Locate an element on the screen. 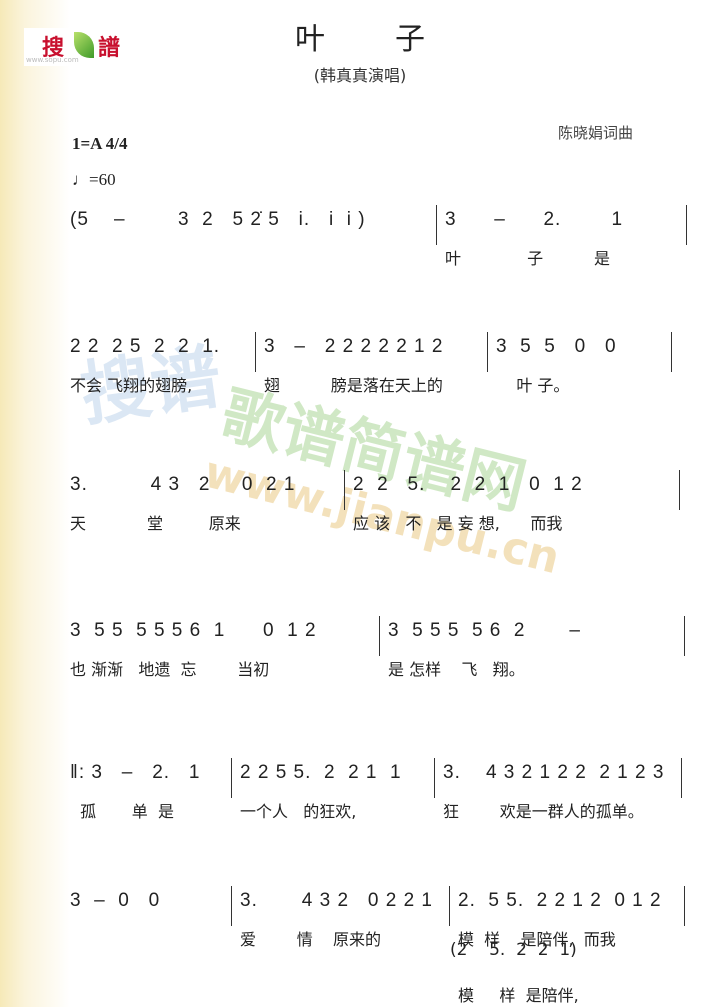 The height and width of the screenshot is (1007, 720). measure: 2 2 5. 2 2 1 0 1 2 应 该 不 是 妄 想, 而我 is located at coordinates (512, 501).